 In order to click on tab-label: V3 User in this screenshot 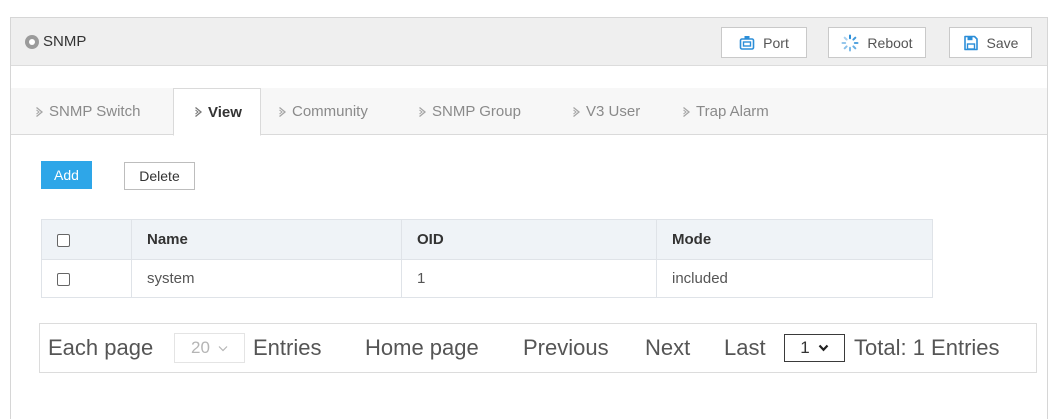, I will do `click(613, 111)`.